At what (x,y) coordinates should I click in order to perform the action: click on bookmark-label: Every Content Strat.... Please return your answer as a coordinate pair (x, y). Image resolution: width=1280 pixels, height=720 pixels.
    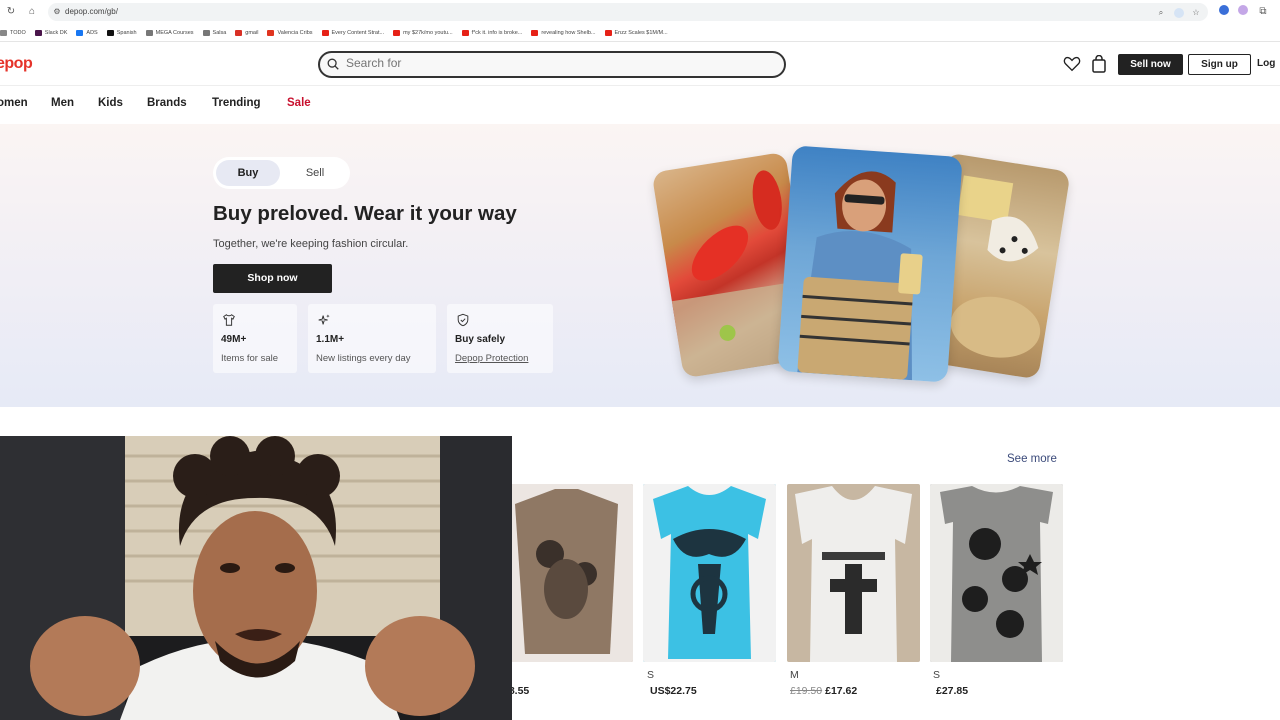
    Looking at the image, I should click on (358, 32).